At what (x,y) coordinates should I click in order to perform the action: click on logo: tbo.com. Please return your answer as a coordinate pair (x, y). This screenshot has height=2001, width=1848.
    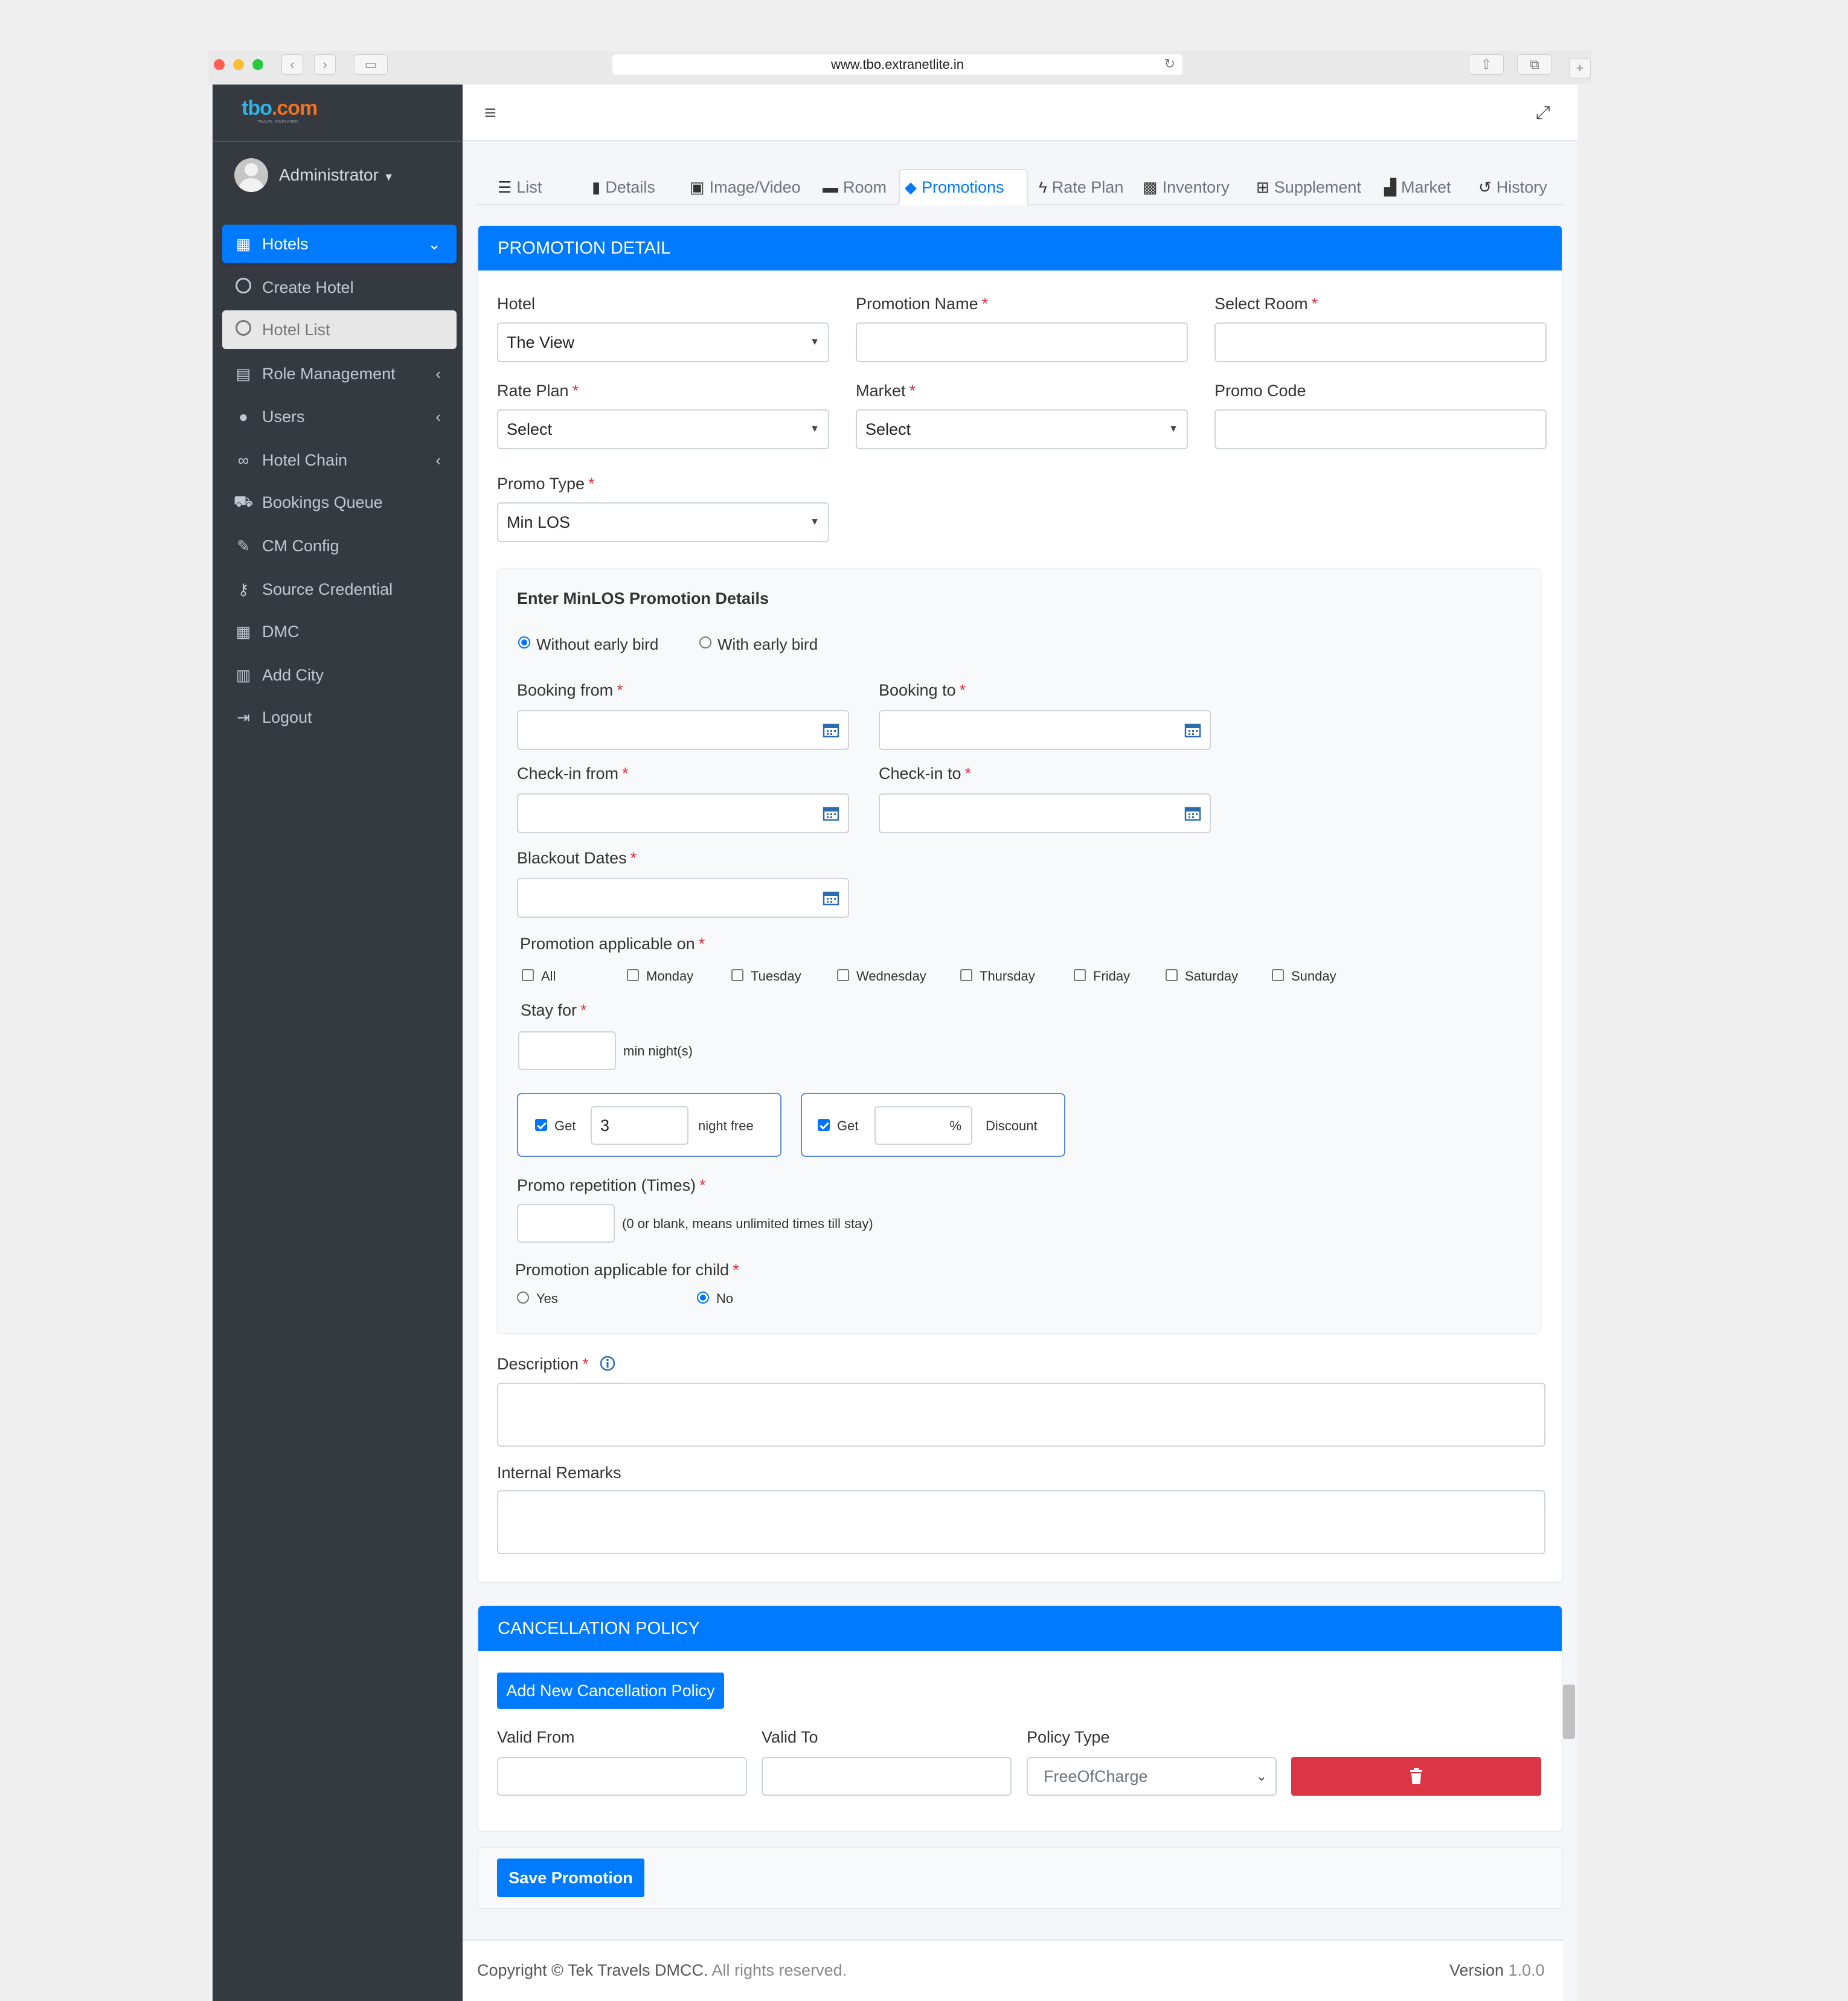
    Looking at the image, I should click on (280, 109).